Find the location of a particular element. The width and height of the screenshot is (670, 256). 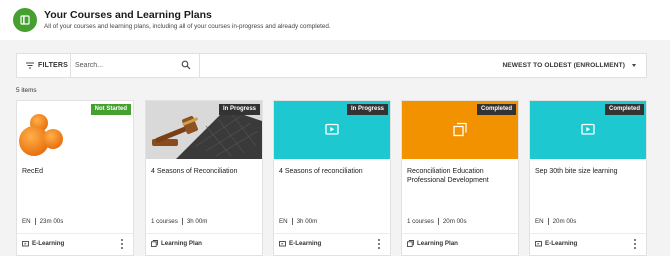

sort-dropdown: NEWEST TO OLDEST (ENROLLMENT) is located at coordinates (569, 65).